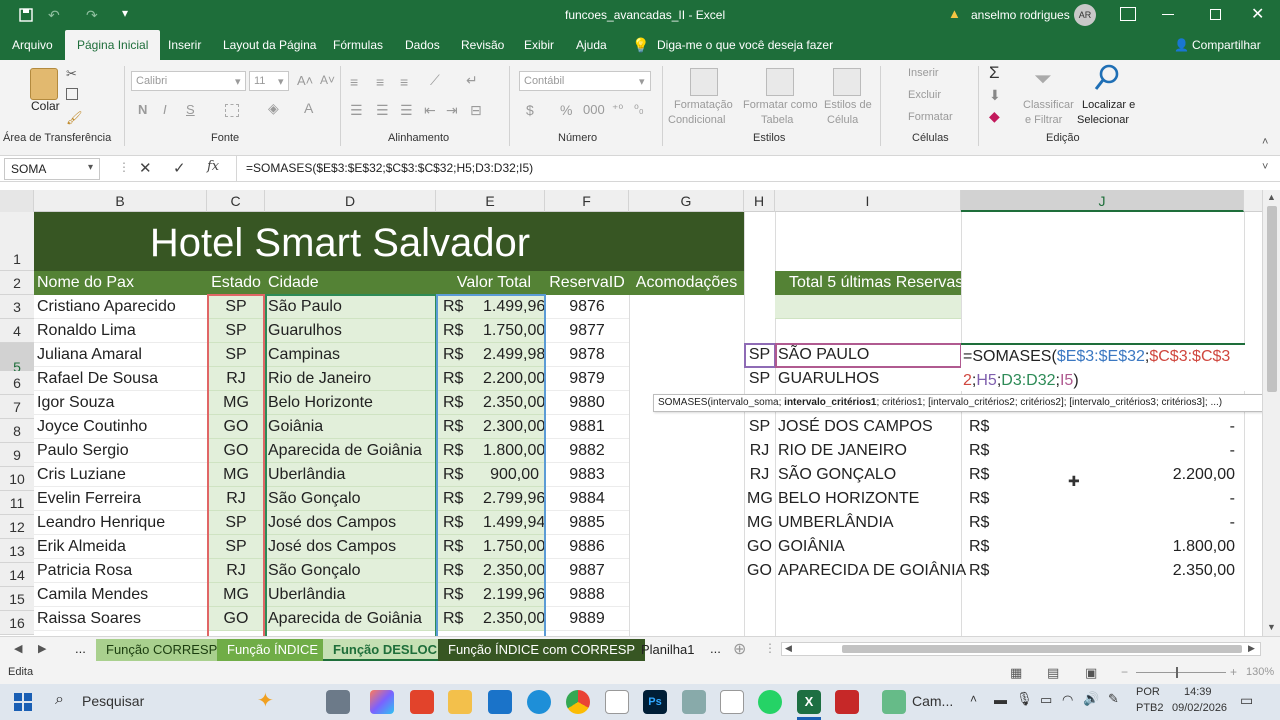 The width and height of the screenshot is (1280, 720). Describe the element at coordinates (17, 407) in the screenshot. I see `row-header: 7` at that location.